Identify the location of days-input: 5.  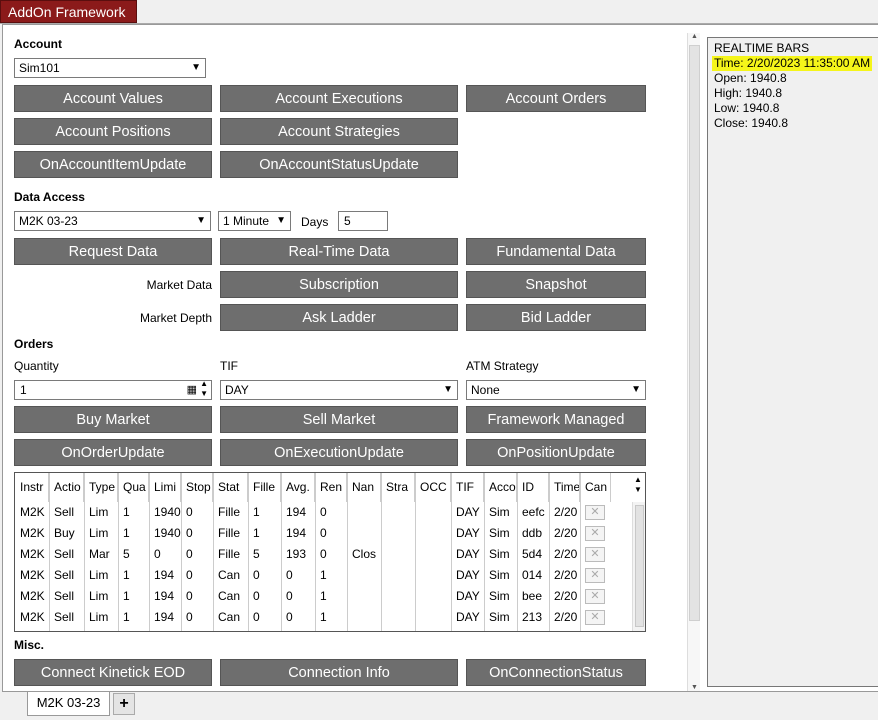
(363, 221).